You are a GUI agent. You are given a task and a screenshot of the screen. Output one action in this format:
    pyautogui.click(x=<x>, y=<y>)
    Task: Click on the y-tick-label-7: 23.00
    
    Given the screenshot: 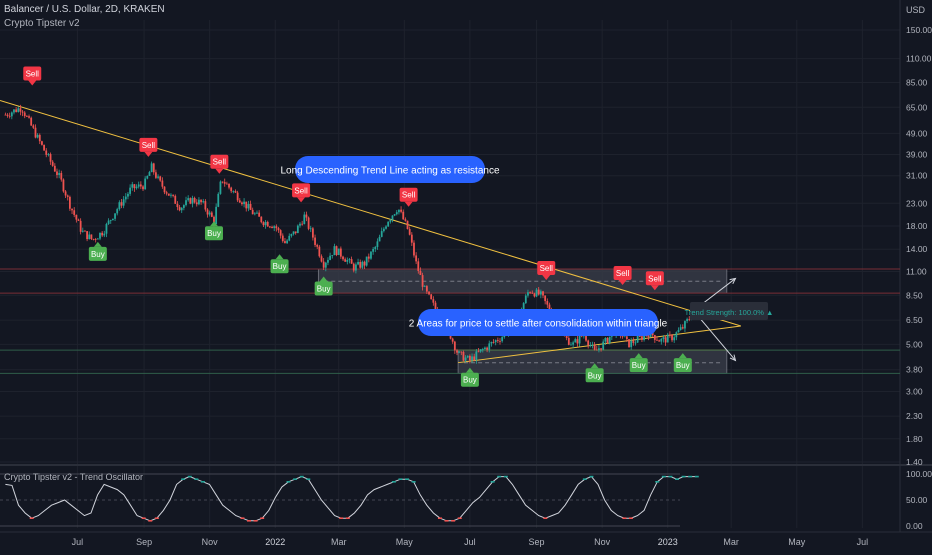 What is the action you would take?
    pyautogui.click(x=917, y=203)
    